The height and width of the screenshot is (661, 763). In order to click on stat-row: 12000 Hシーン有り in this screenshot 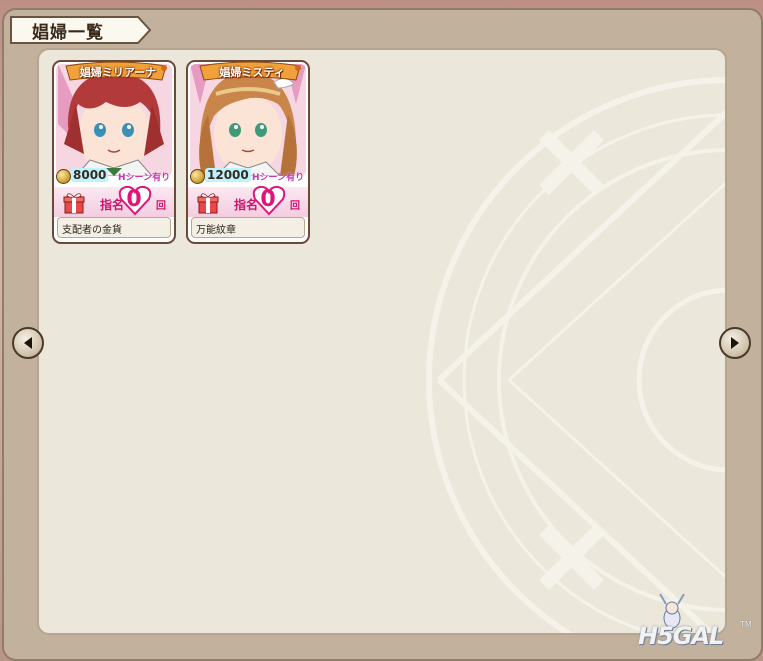, I will do `click(248, 177)`.